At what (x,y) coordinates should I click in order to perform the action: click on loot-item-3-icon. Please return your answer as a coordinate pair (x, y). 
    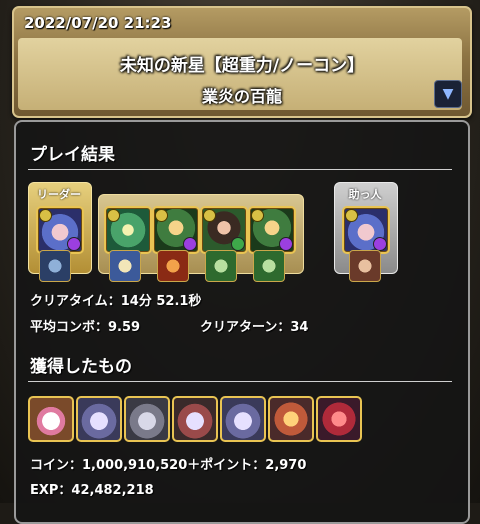
    Looking at the image, I should click on (147, 419).